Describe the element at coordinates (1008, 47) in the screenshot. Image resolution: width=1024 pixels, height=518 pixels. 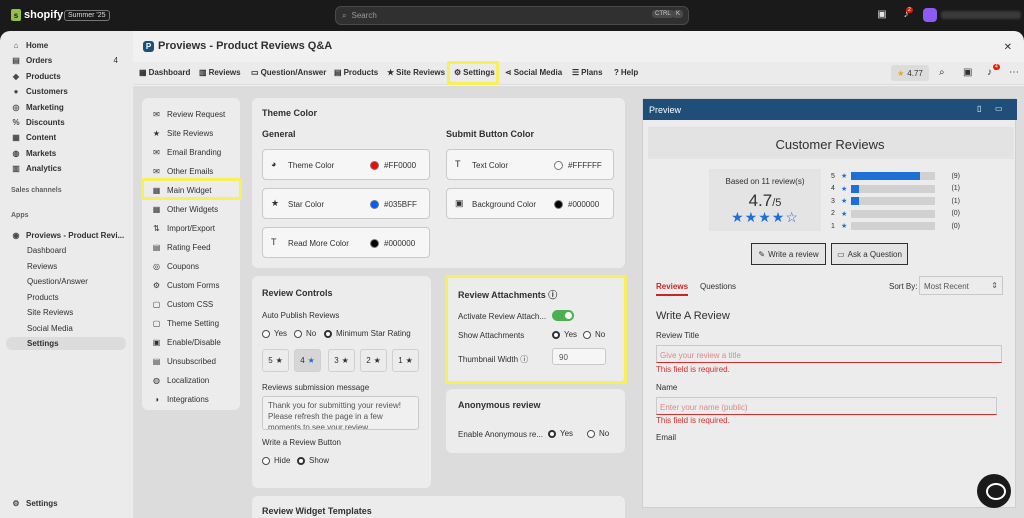
I see `close-icon: ✕` at that location.